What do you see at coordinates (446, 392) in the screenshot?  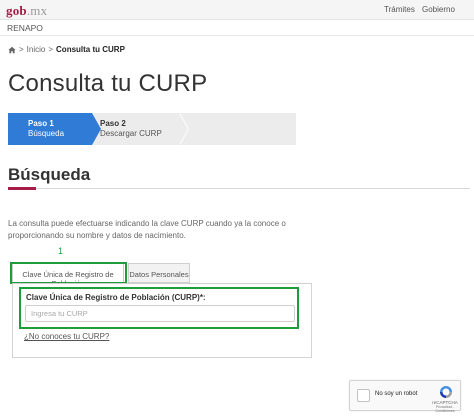 I see `recaptcha-logo-icon` at bounding box center [446, 392].